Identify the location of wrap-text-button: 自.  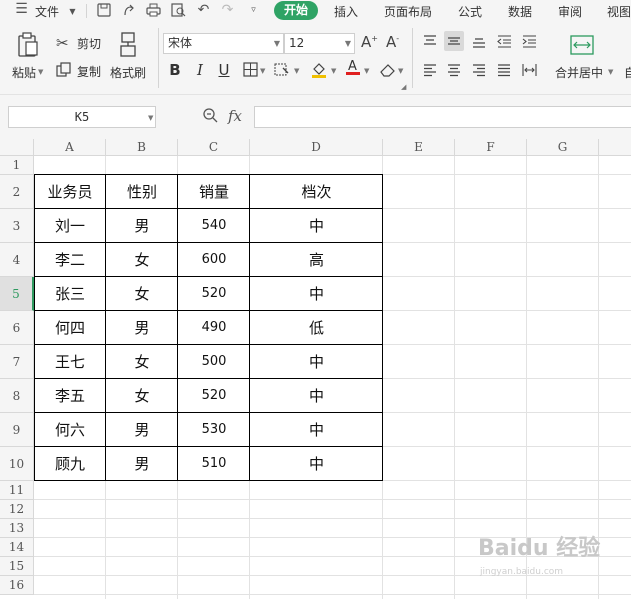
(627, 72).